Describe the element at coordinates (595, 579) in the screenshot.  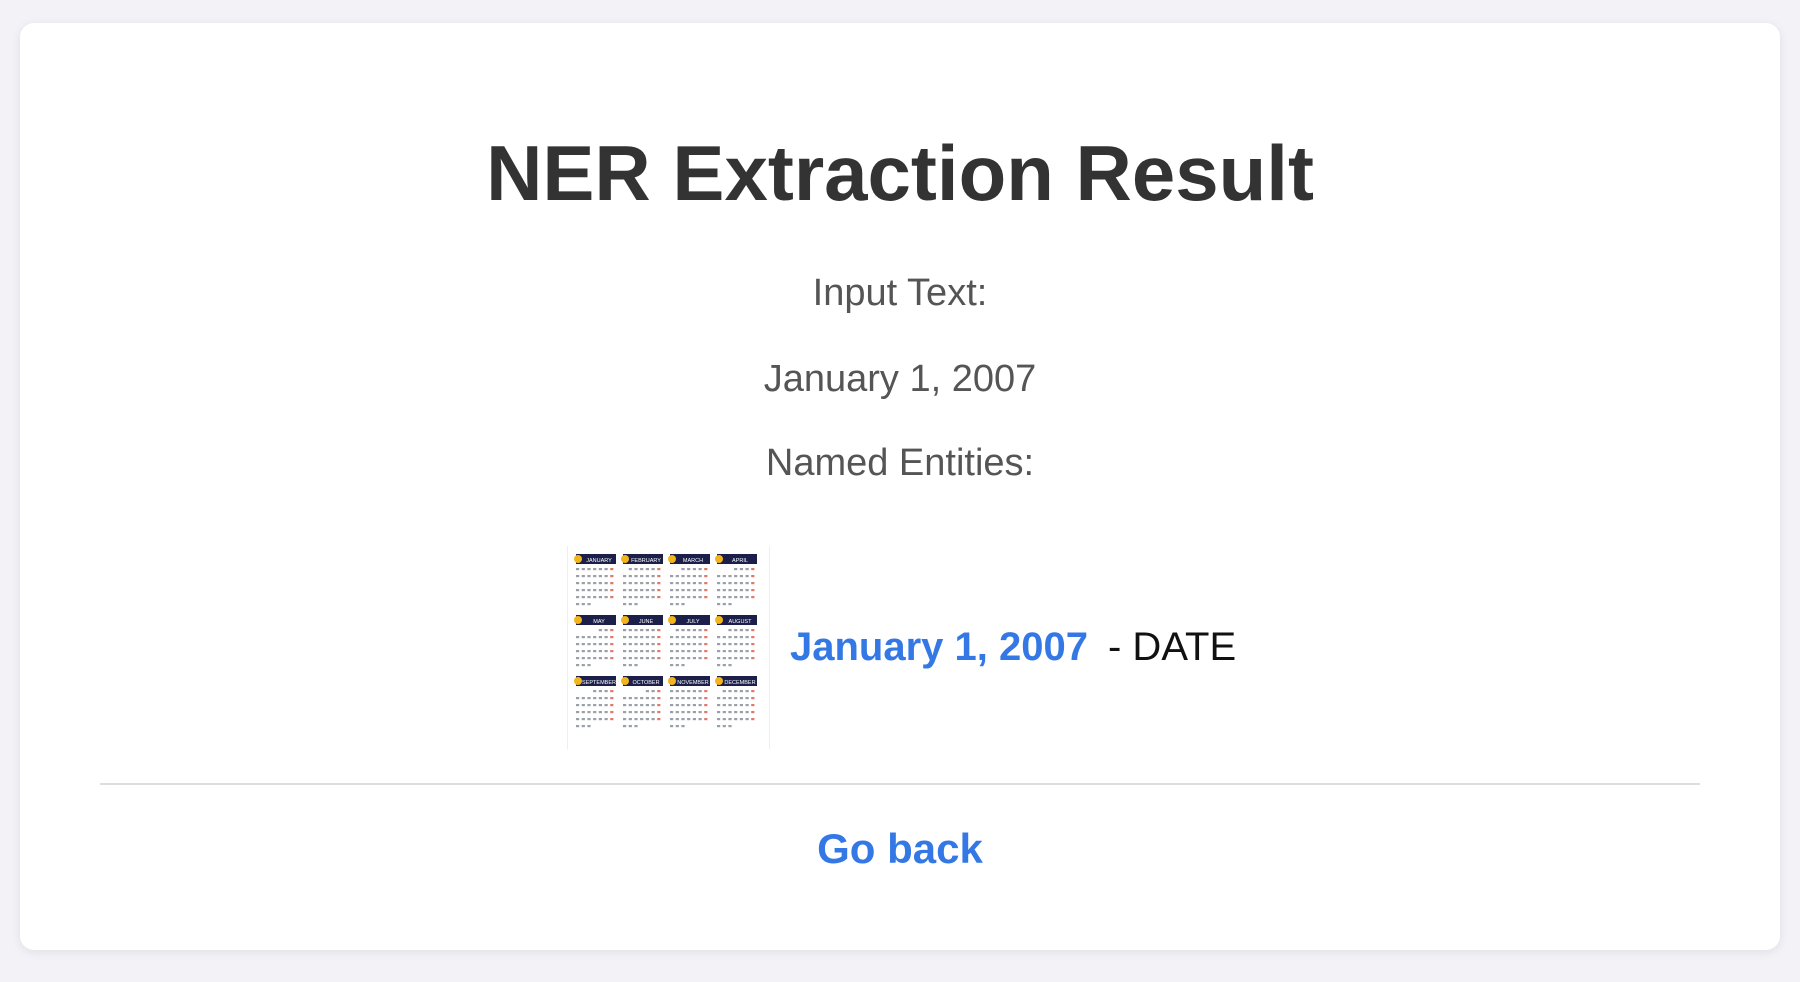
I see `calendar-month: JANUARY` at that location.